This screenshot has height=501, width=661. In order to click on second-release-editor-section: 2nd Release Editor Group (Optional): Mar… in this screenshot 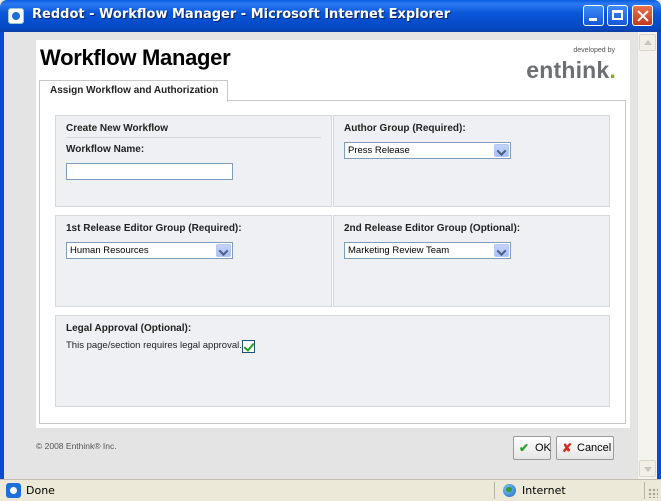, I will do `click(471, 261)`.